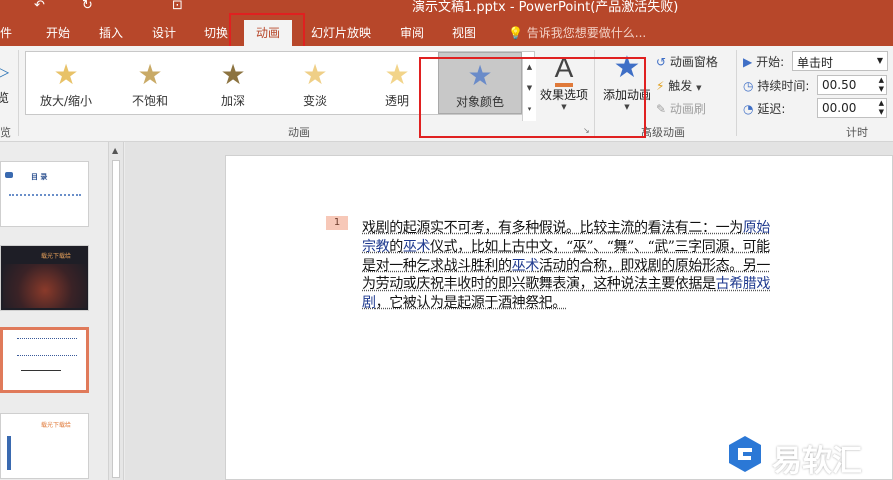 This screenshot has width=893, height=480. What do you see at coordinates (815, 63) in the screenshot?
I see `start-value: 单击时` at bounding box center [815, 63].